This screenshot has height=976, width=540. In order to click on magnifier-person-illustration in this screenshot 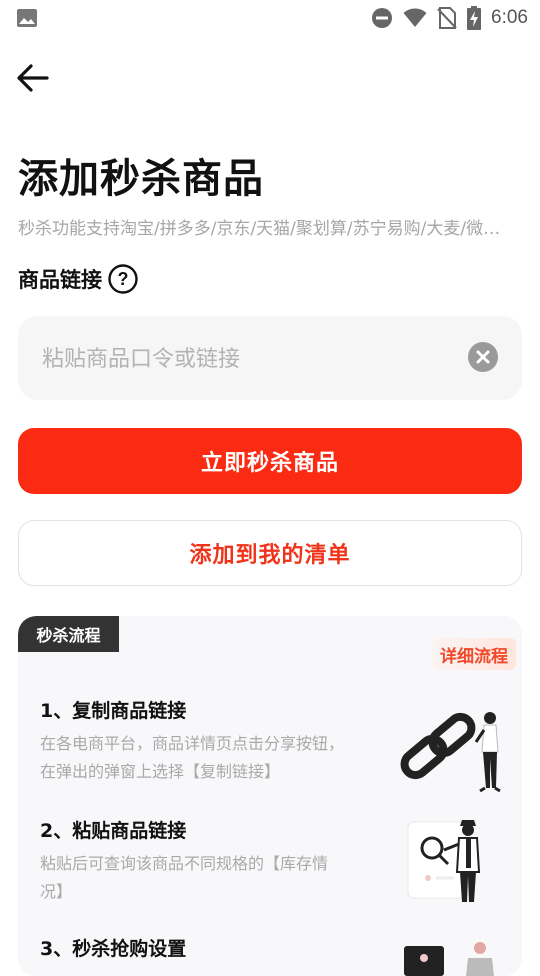, I will do `click(444, 861)`.